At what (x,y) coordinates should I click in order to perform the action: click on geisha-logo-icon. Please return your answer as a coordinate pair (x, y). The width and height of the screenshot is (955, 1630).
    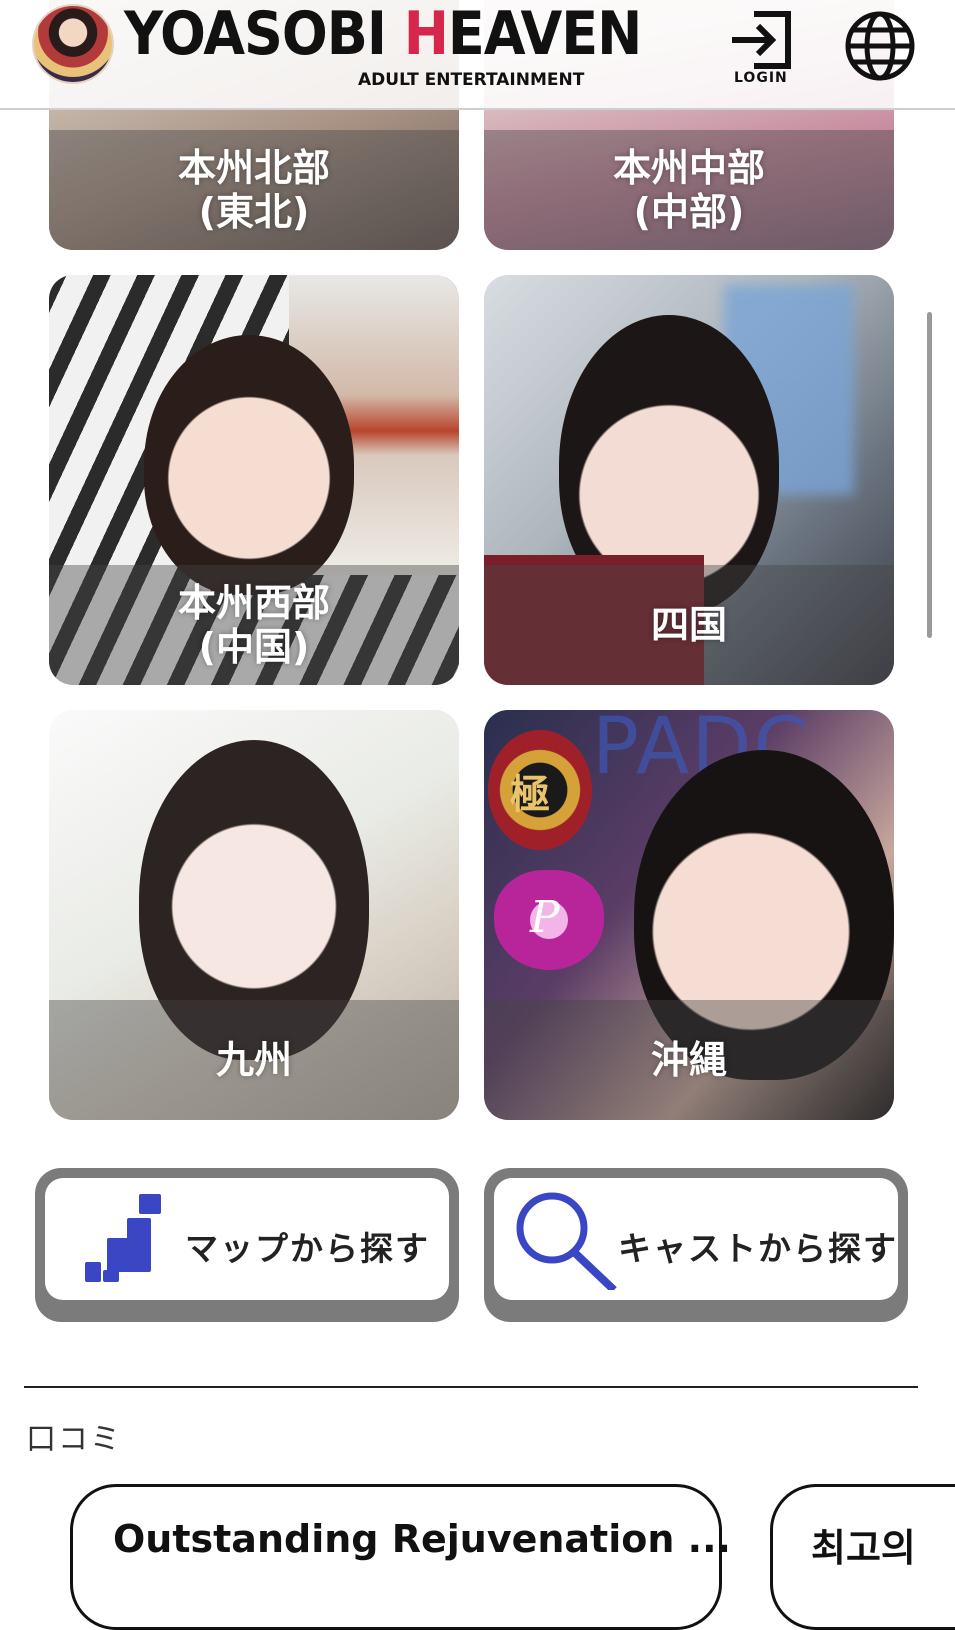
    Looking at the image, I should click on (73, 44).